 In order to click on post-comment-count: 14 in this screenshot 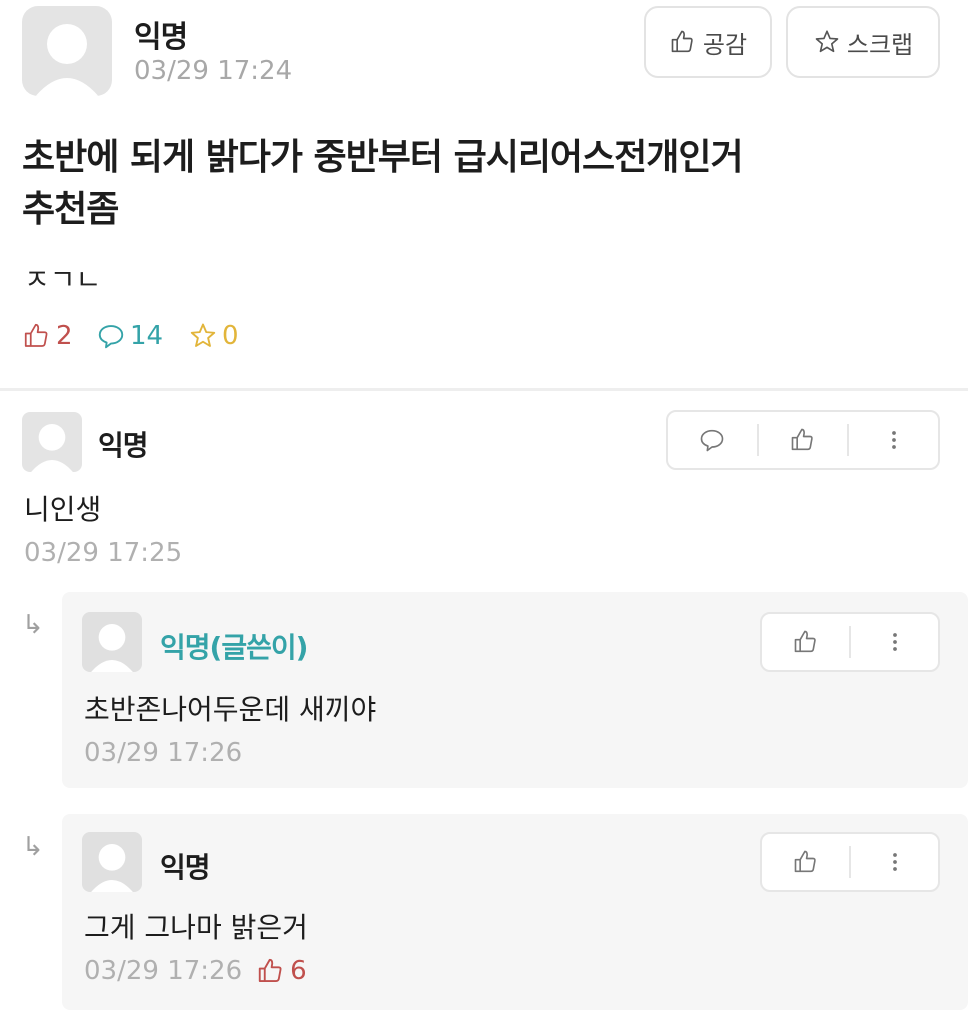, I will do `click(129, 336)`.